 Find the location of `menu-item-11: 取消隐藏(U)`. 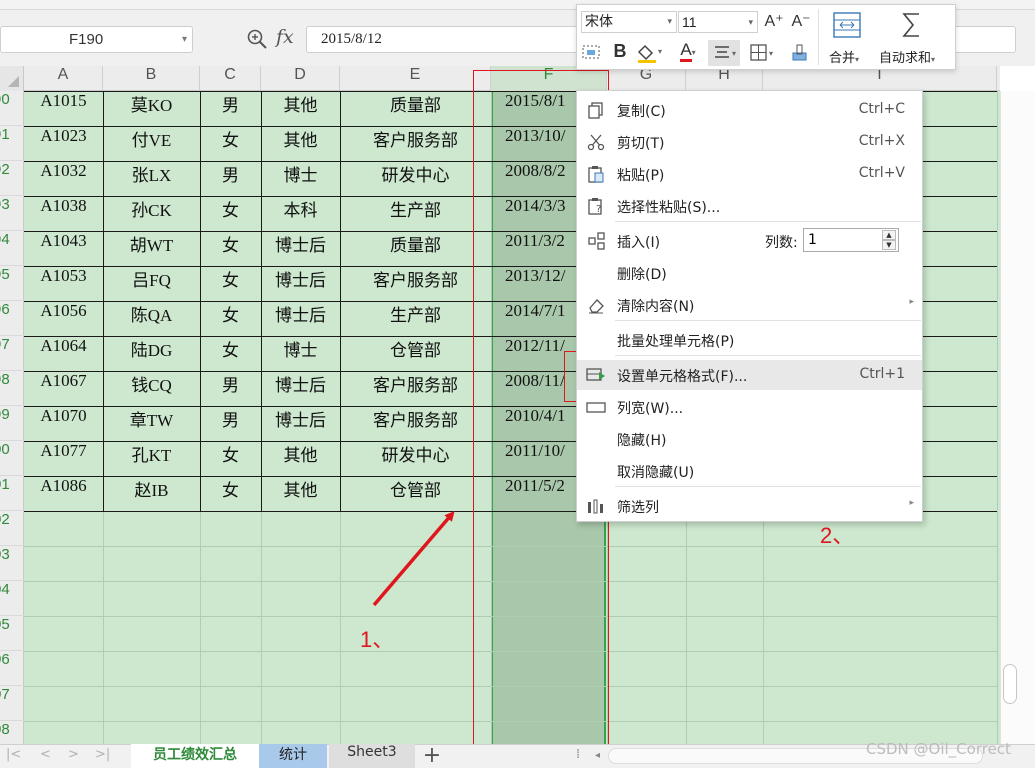

menu-item-11: 取消隐藏(U) is located at coordinates (749, 471).